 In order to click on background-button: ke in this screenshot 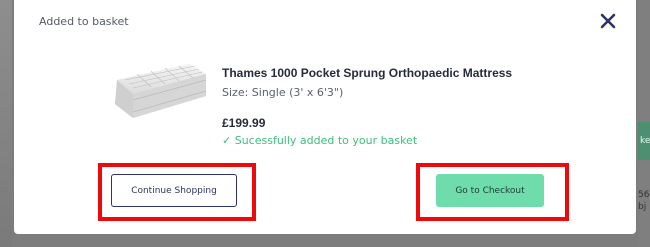, I will do `click(644, 141)`.